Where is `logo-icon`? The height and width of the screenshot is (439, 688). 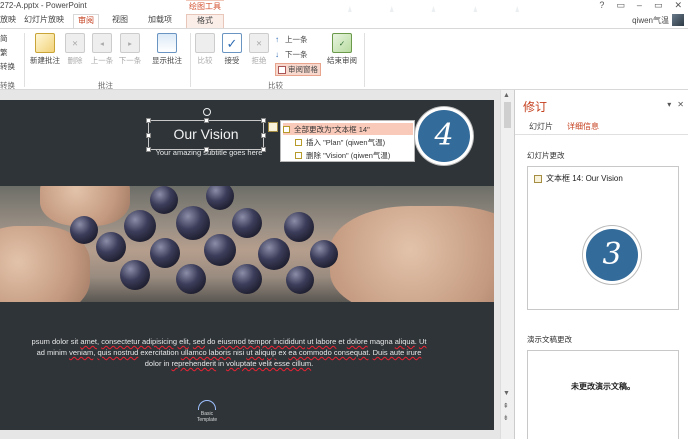
logo-icon is located at coordinates (207, 405).